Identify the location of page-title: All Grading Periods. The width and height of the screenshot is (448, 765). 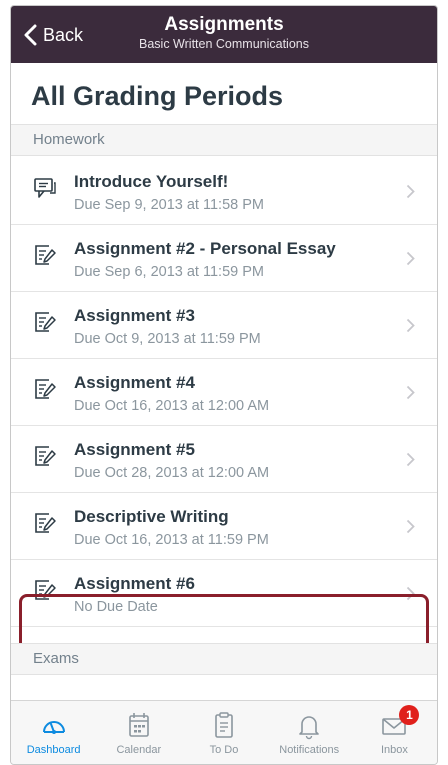
(157, 96).